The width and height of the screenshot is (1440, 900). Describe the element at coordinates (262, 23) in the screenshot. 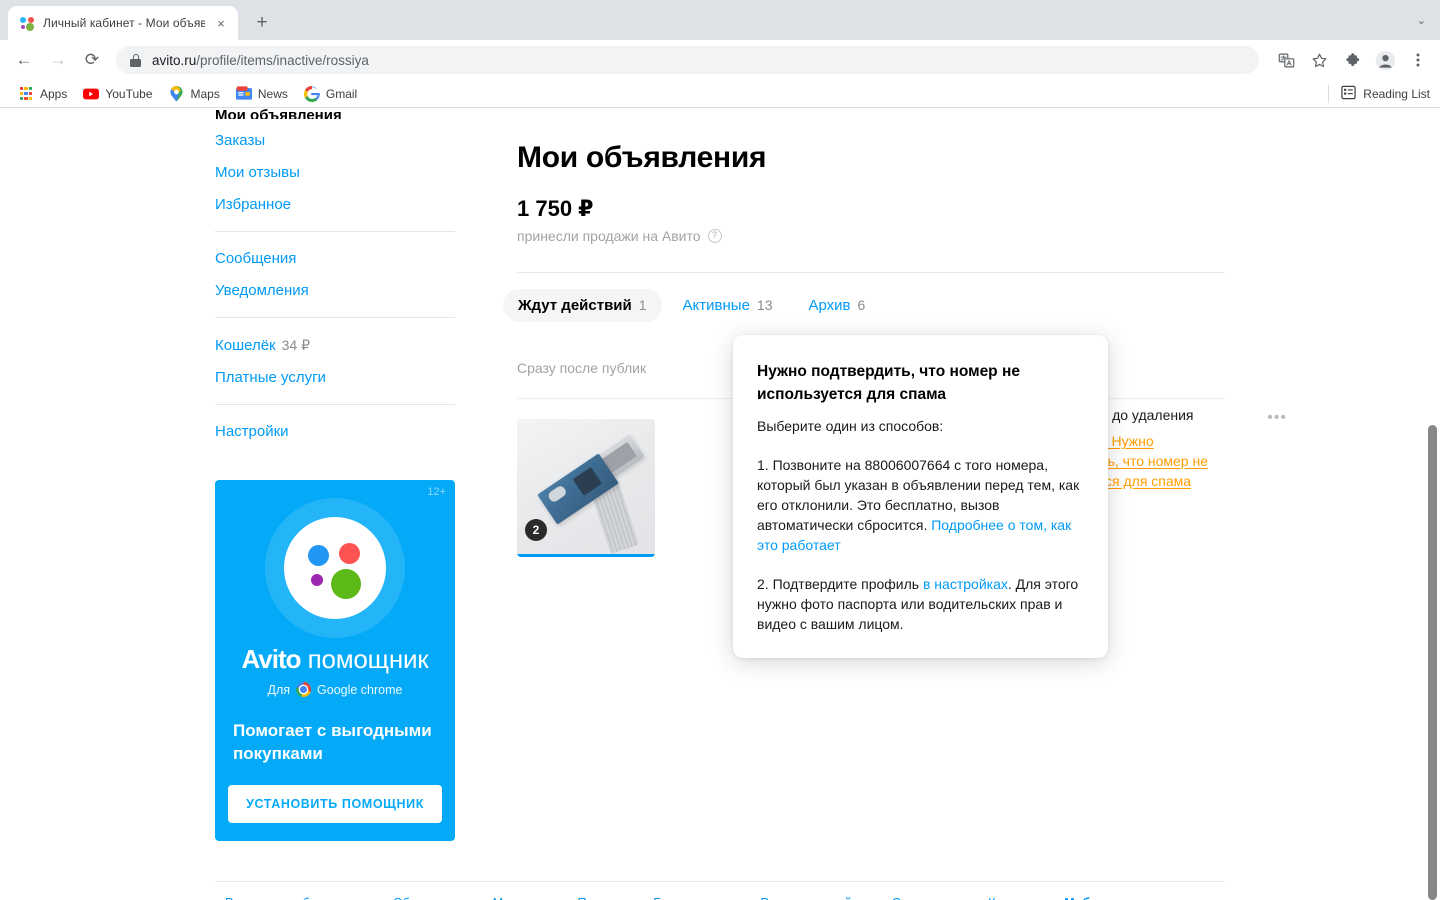

I see `new-tab-button: +` at that location.